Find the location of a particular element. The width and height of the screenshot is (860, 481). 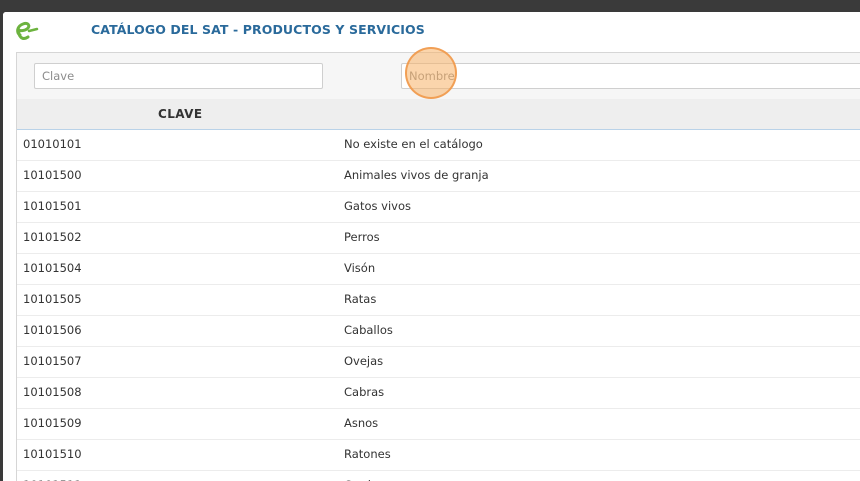

cell-clave: 10101502 is located at coordinates (52, 237).